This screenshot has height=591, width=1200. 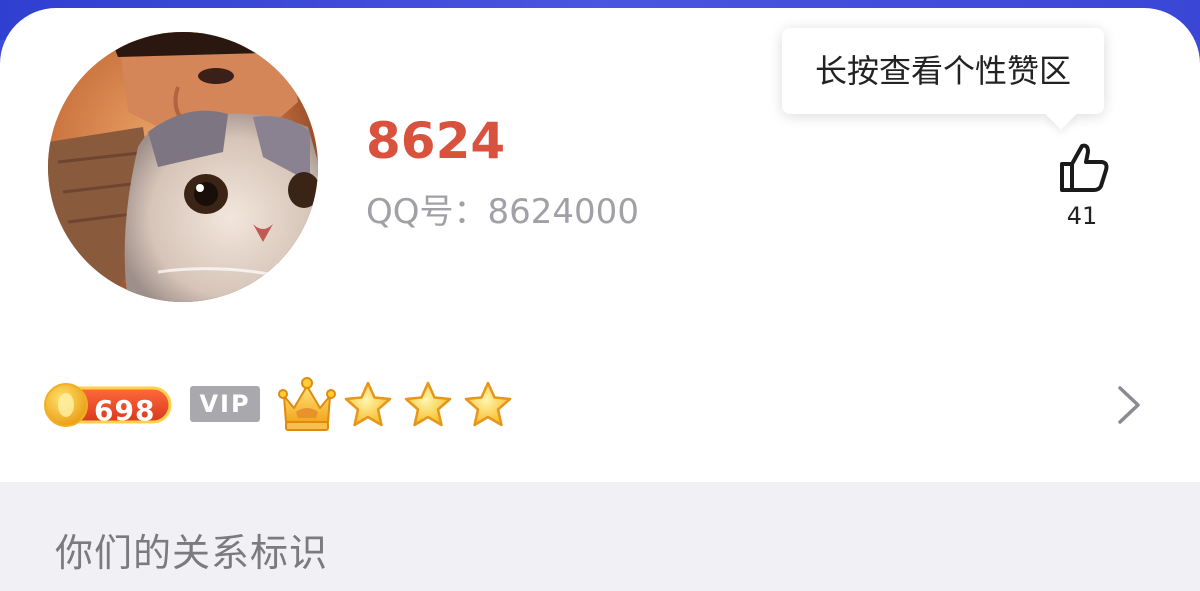 What do you see at coordinates (502, 212) in the screenshot?
I see `qq-number: QQ号：8624000` at bounding box center [502, 212].